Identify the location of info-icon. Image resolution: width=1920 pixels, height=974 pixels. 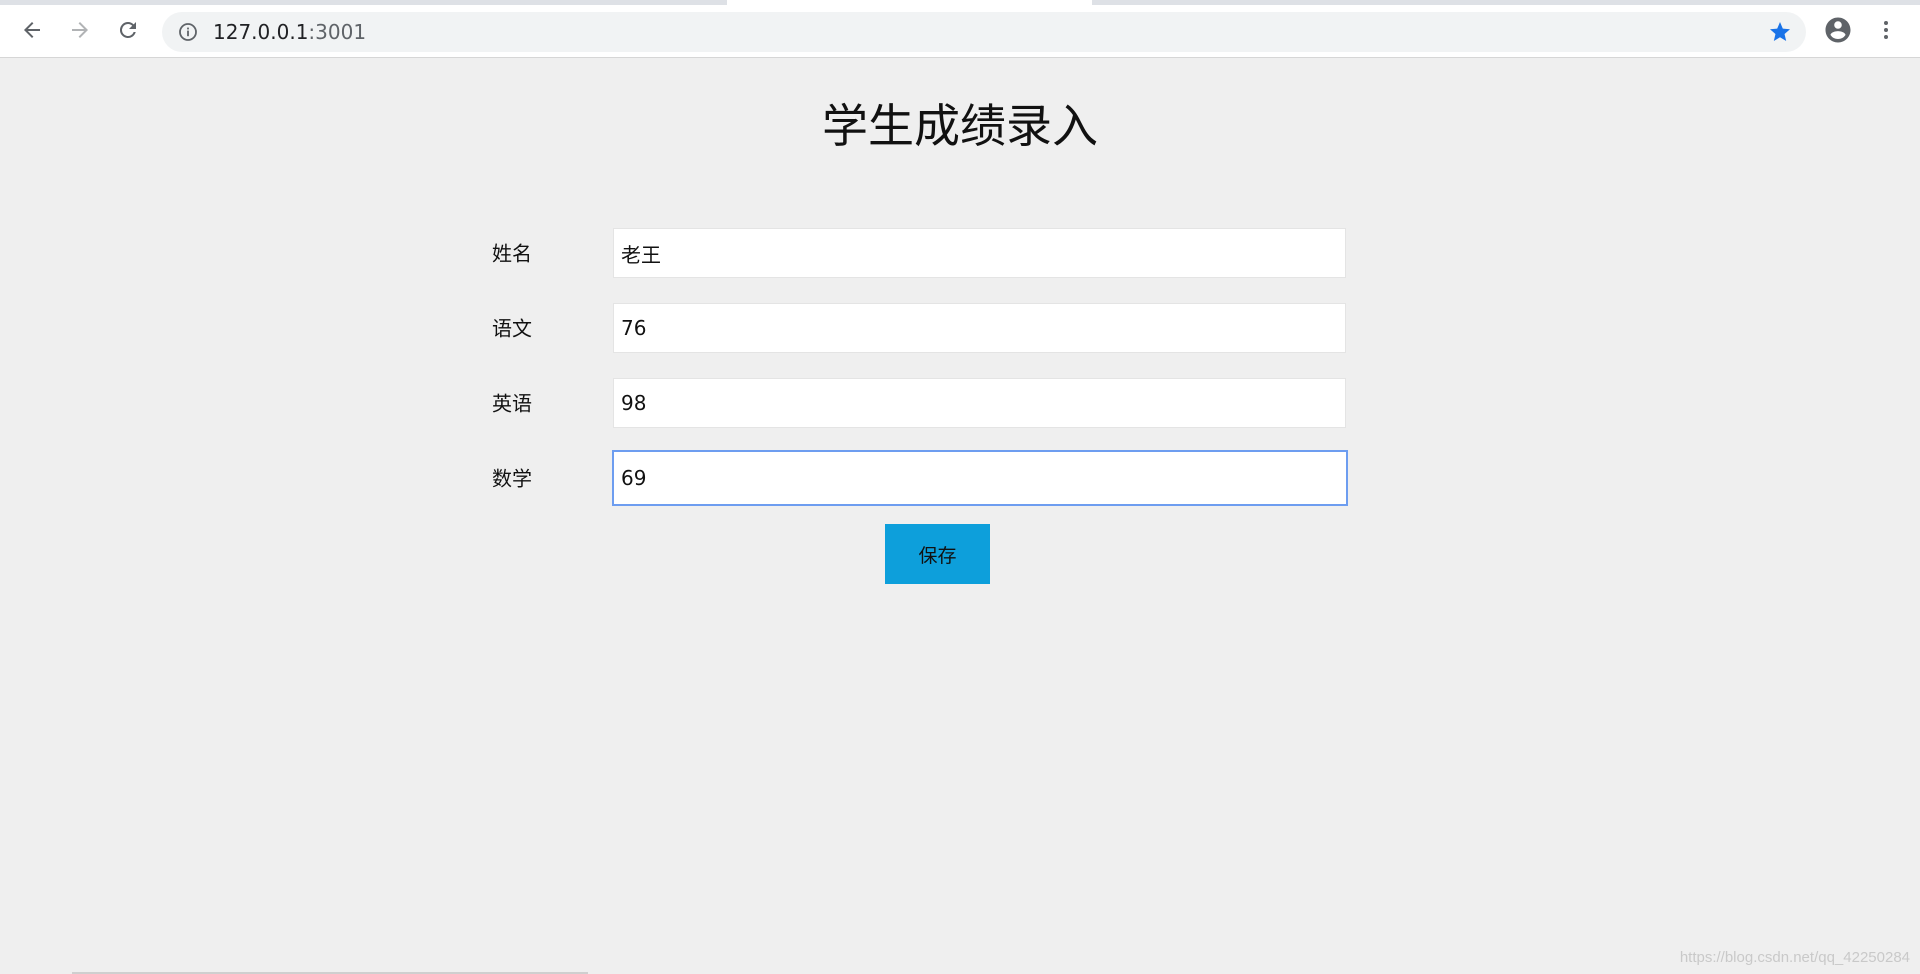
(188, 32).